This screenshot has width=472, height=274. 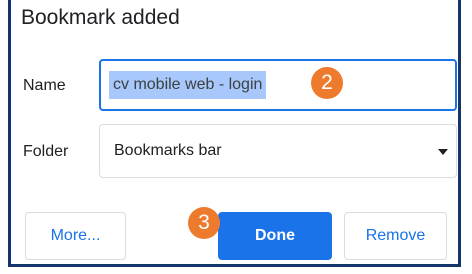 What do you see at coordinates (44, 85) in the screenshot?
I see `name-label: Name` at bounding box center [44, 85].